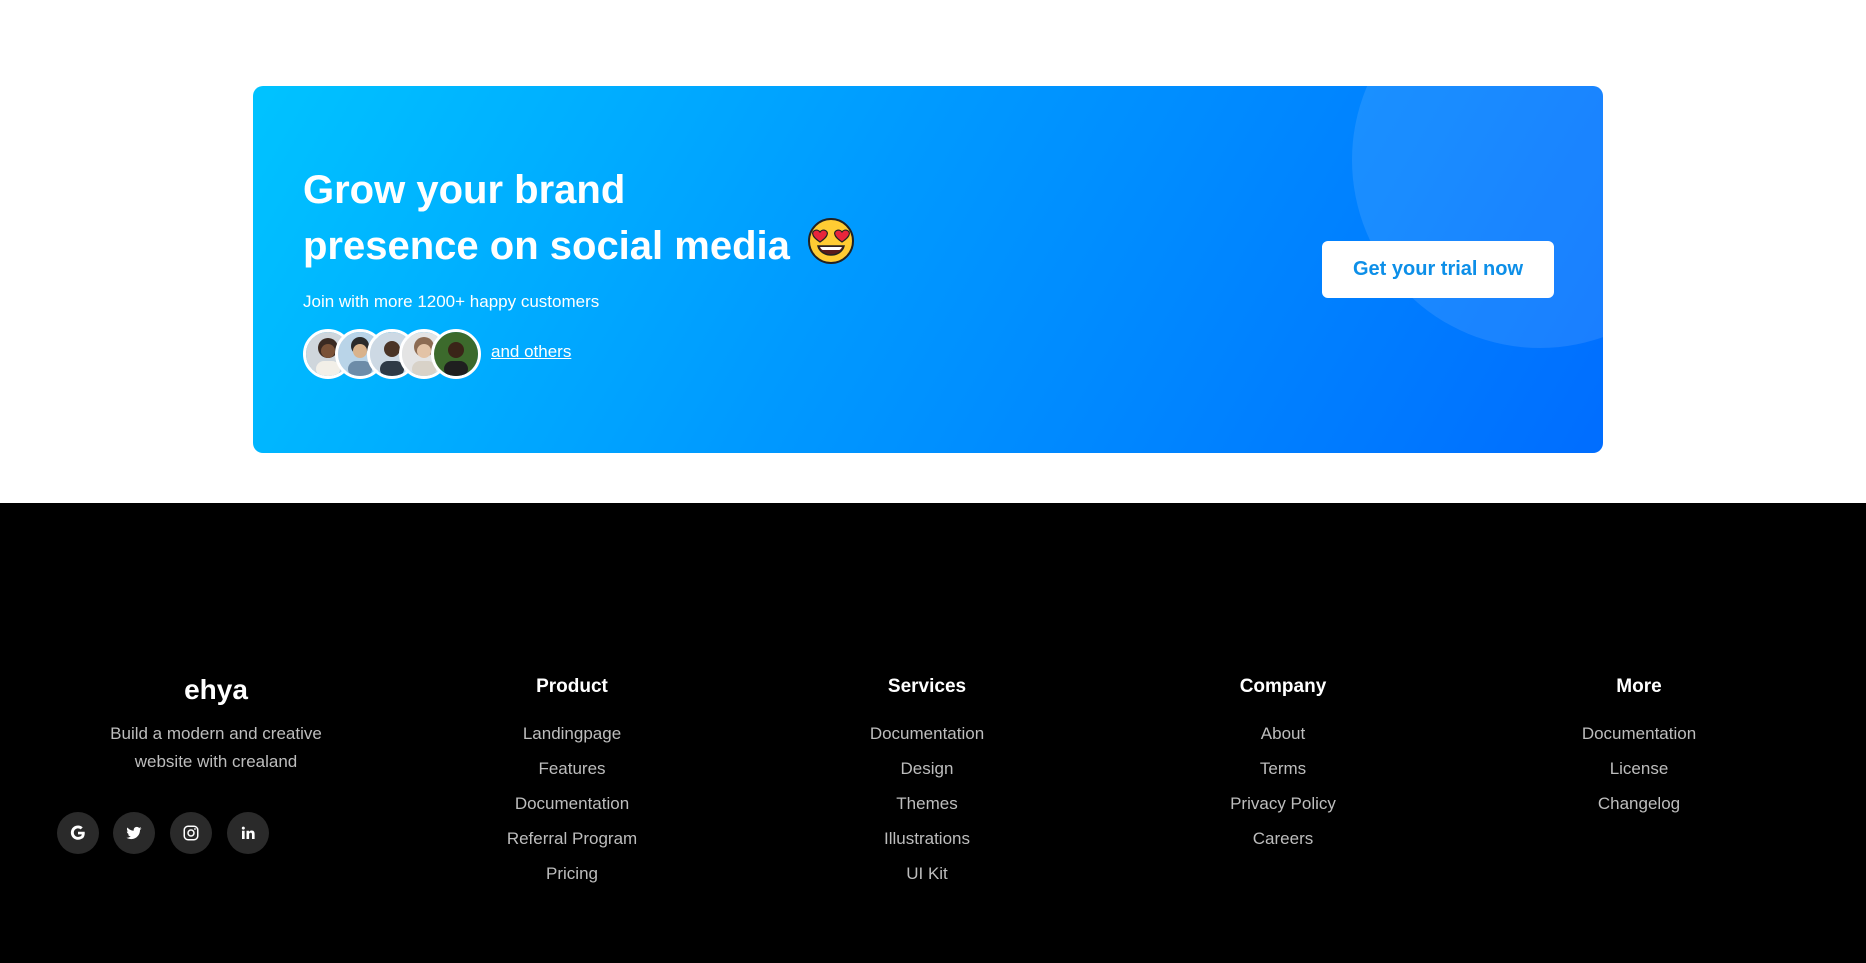 The height and width of the screenshot is (963, 1866). Describe the element at coordinates (1283, 734) in the screenshot. I see `footer-link: About` at that location.